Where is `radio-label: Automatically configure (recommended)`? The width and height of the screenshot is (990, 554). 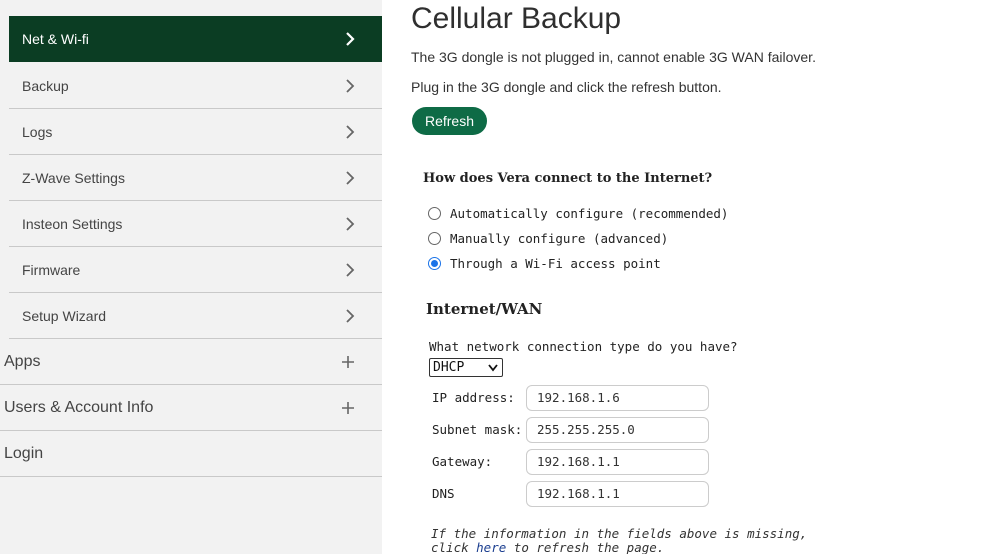 radio-label: Automatically configure (recommended) is located at coordinates (589, 213).